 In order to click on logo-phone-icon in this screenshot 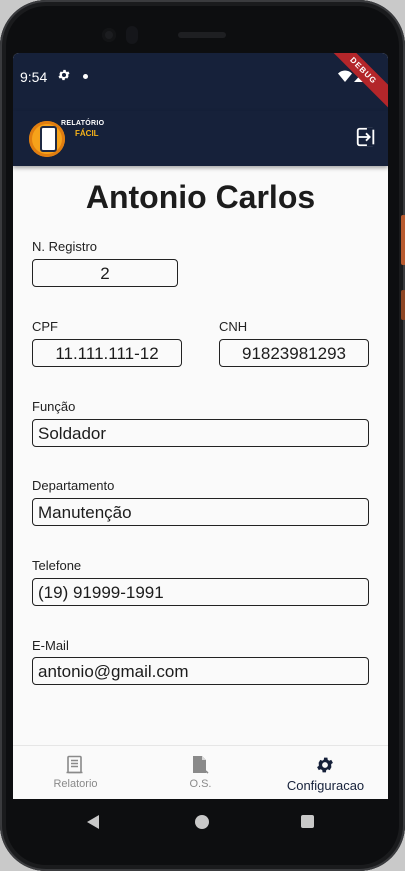, I will do `click(48, 139)`.